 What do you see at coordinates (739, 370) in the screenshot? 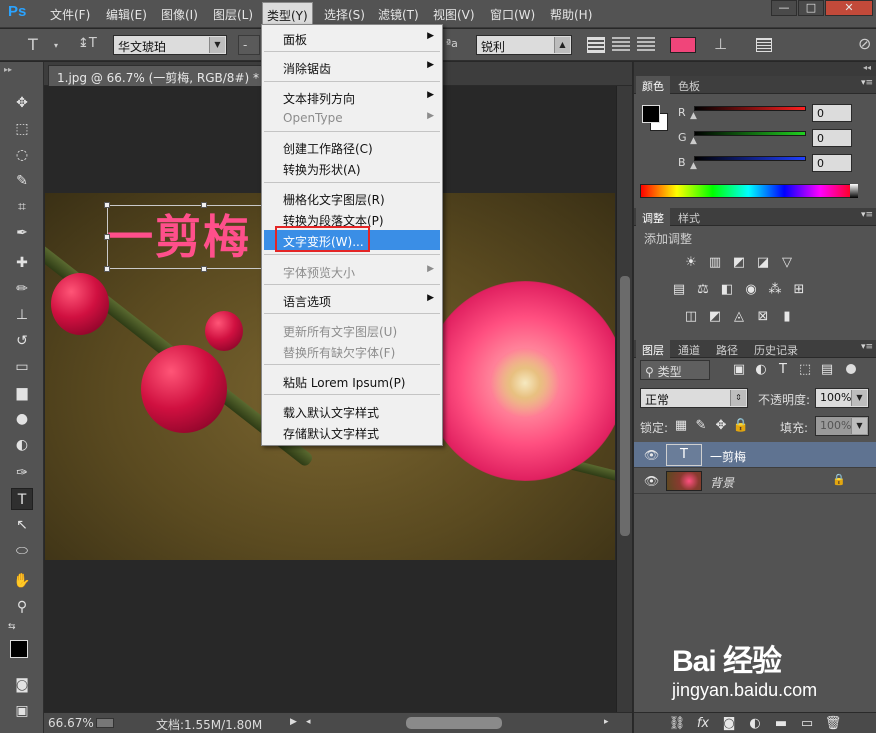
I see `filter-pixel-icon: ▣` at bounding box center [739, 370].